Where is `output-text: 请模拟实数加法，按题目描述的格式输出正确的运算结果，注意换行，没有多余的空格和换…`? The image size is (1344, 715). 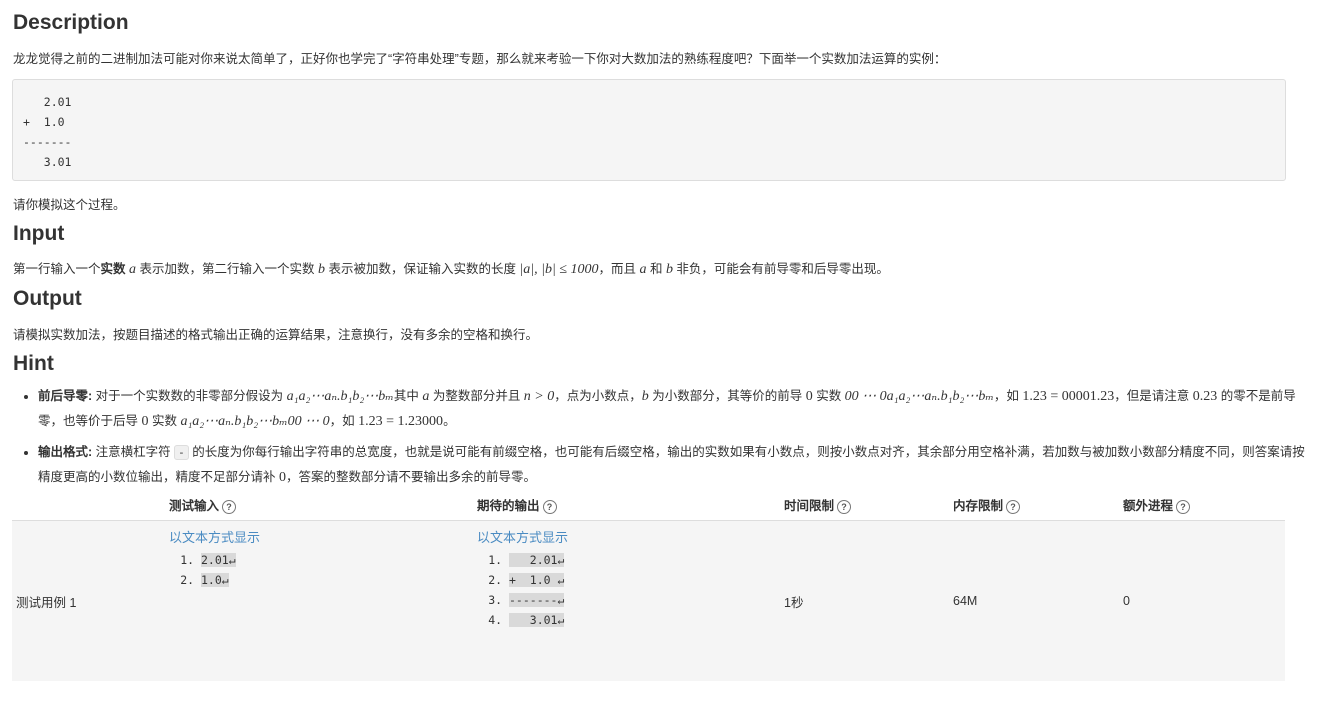 output-text: 请模拟实数加法，按题目描述的格式输出正确的运算结果，注意换行，没有多余的空格和换… is located at coordinates (276, 335).